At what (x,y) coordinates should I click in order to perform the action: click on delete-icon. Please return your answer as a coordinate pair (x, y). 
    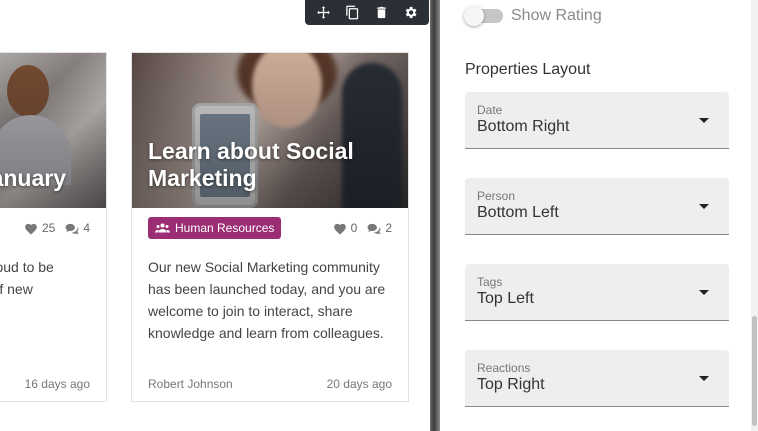
    Looking at the image, I should click on (381, 12).